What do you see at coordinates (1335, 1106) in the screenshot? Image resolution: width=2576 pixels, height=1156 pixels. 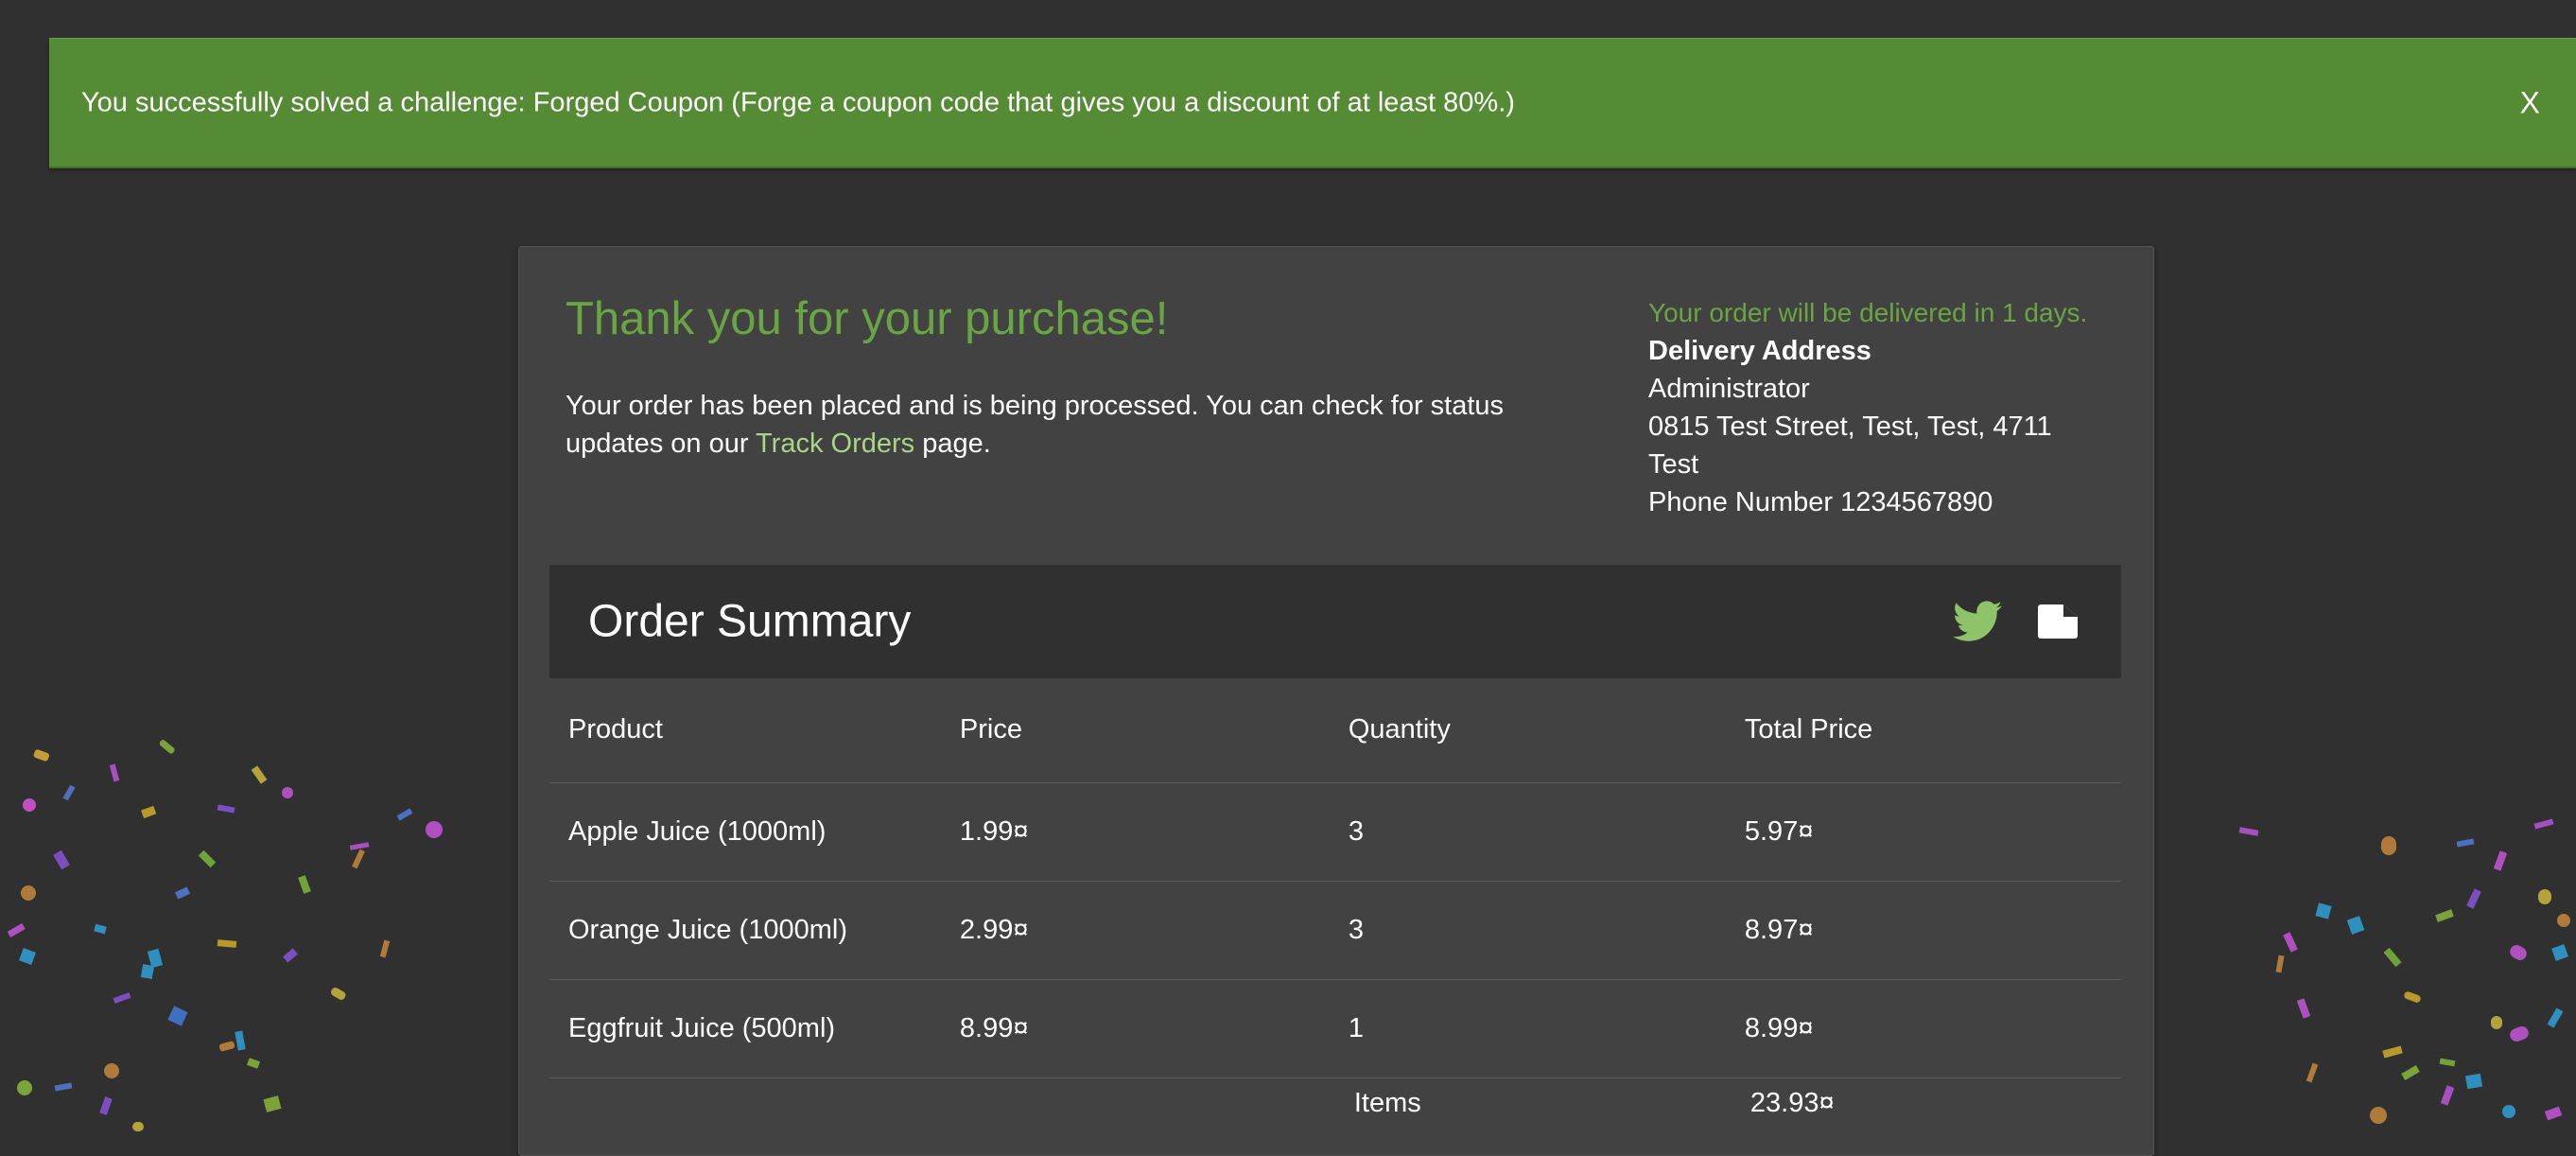 I see `totals-row: Items 23.93¤` at bounding box center [1335, 1106].